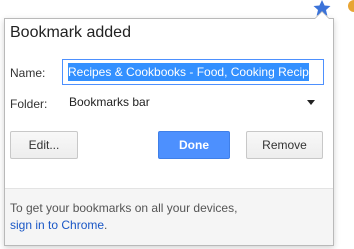 The height and width of the screenshot is (249, 354). I want to click on chevron-down-icon, so click(311, 102).